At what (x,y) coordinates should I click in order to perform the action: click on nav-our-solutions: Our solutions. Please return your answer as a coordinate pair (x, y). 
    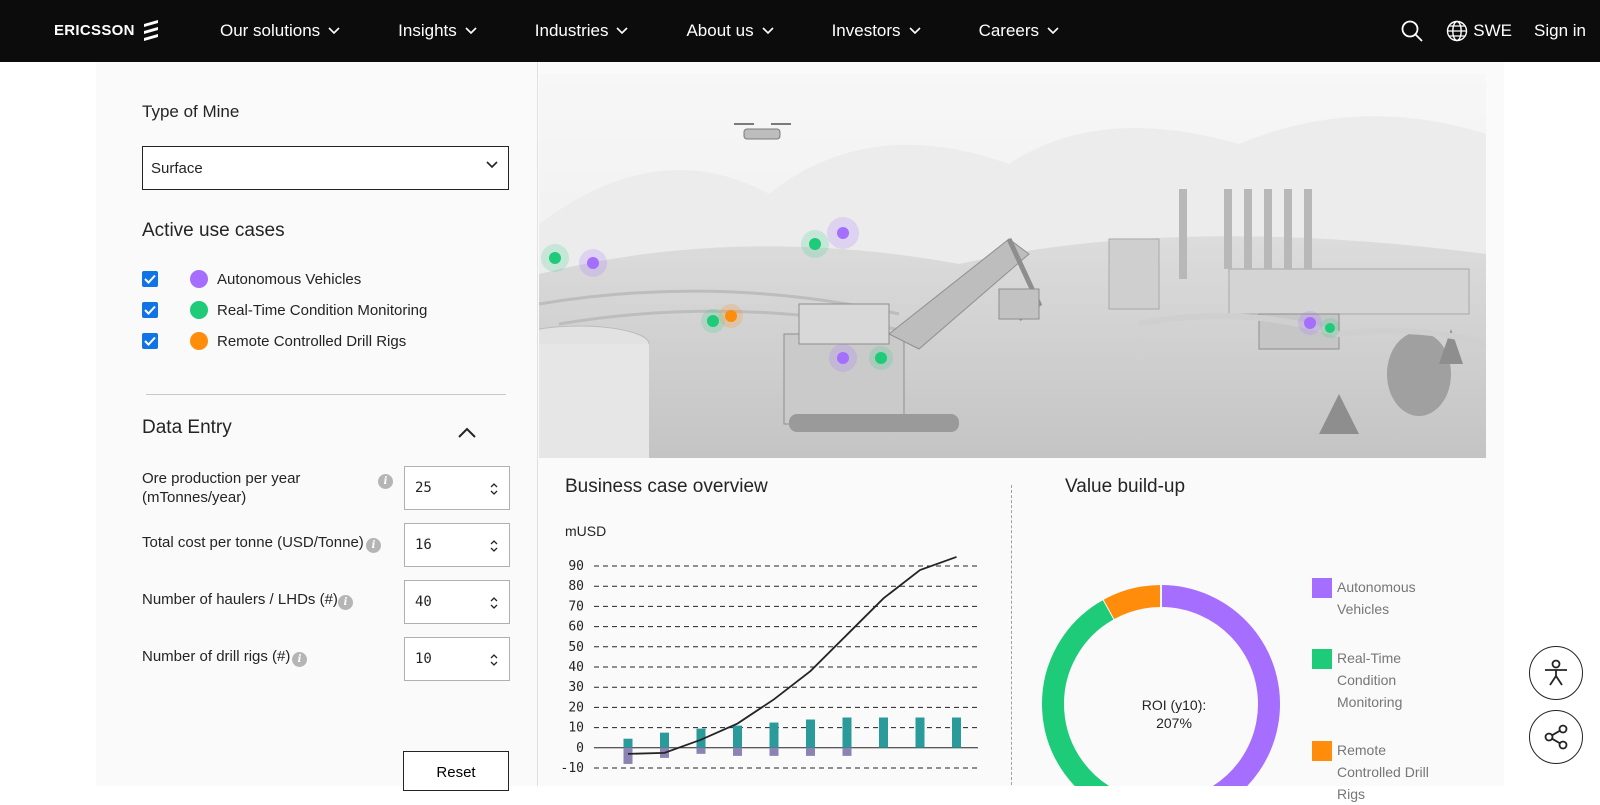
    Looking at the image, I should click on (280, 31).